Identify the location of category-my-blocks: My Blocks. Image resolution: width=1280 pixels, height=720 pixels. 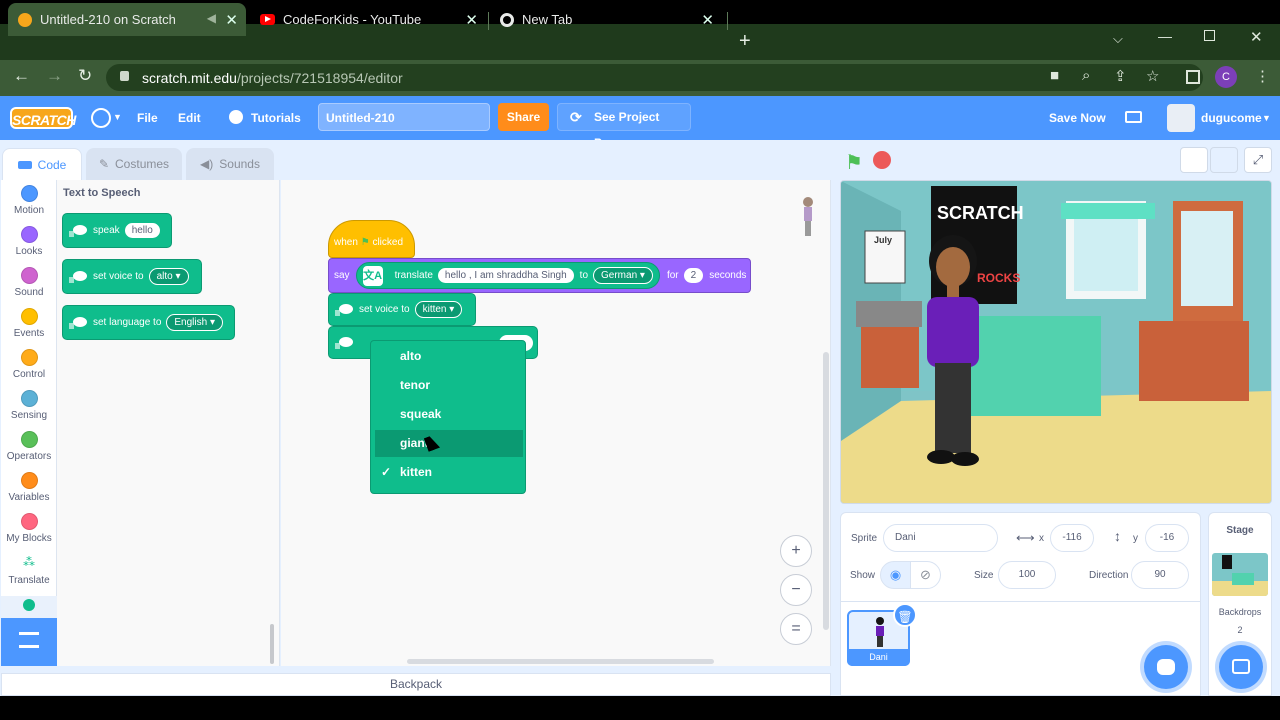
(29, 528).